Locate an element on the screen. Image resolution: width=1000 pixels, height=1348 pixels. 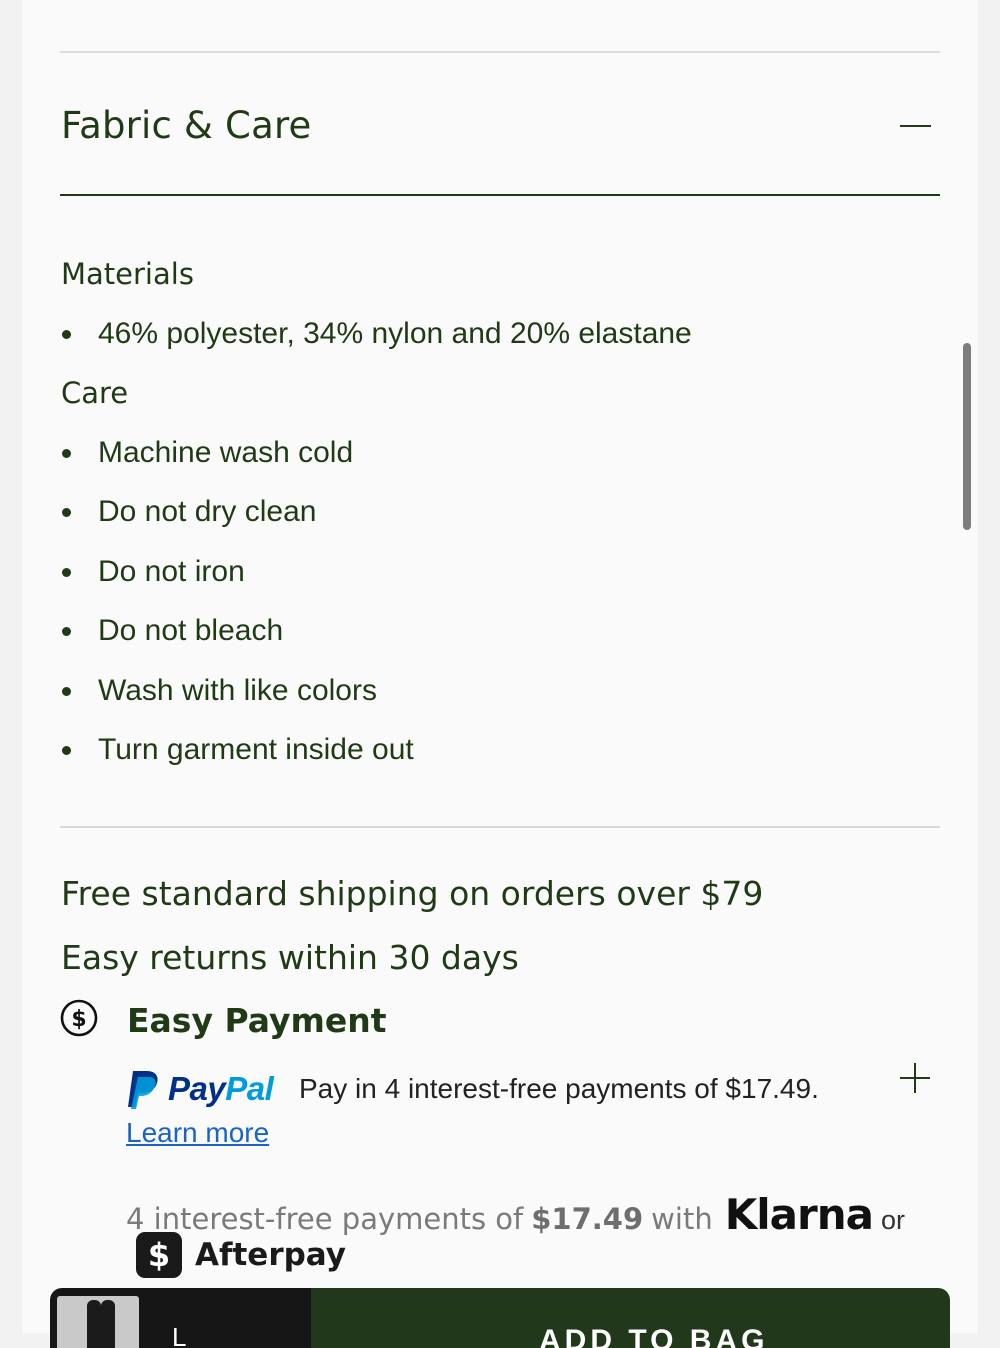
klarna-prefix: 4 interest-free payments of is located at coordinates (325, 1219).